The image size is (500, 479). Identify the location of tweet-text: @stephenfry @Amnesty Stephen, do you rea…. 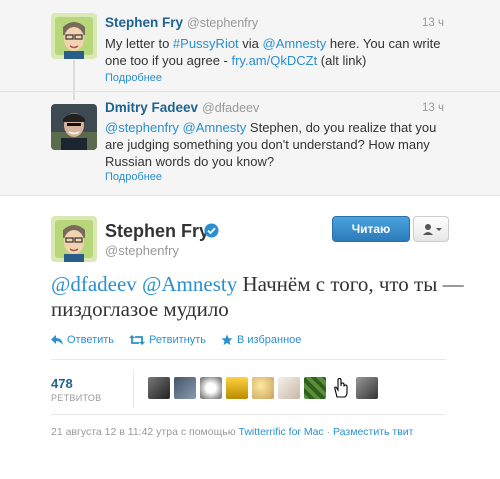
(271, 144).